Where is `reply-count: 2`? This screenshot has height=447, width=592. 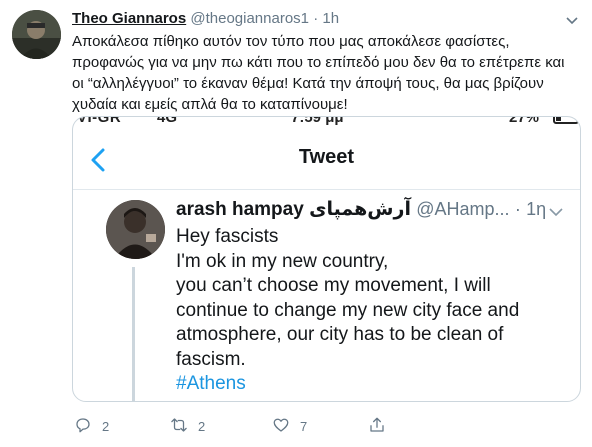
reply-count: 2 is located at coordinates (106, 426).